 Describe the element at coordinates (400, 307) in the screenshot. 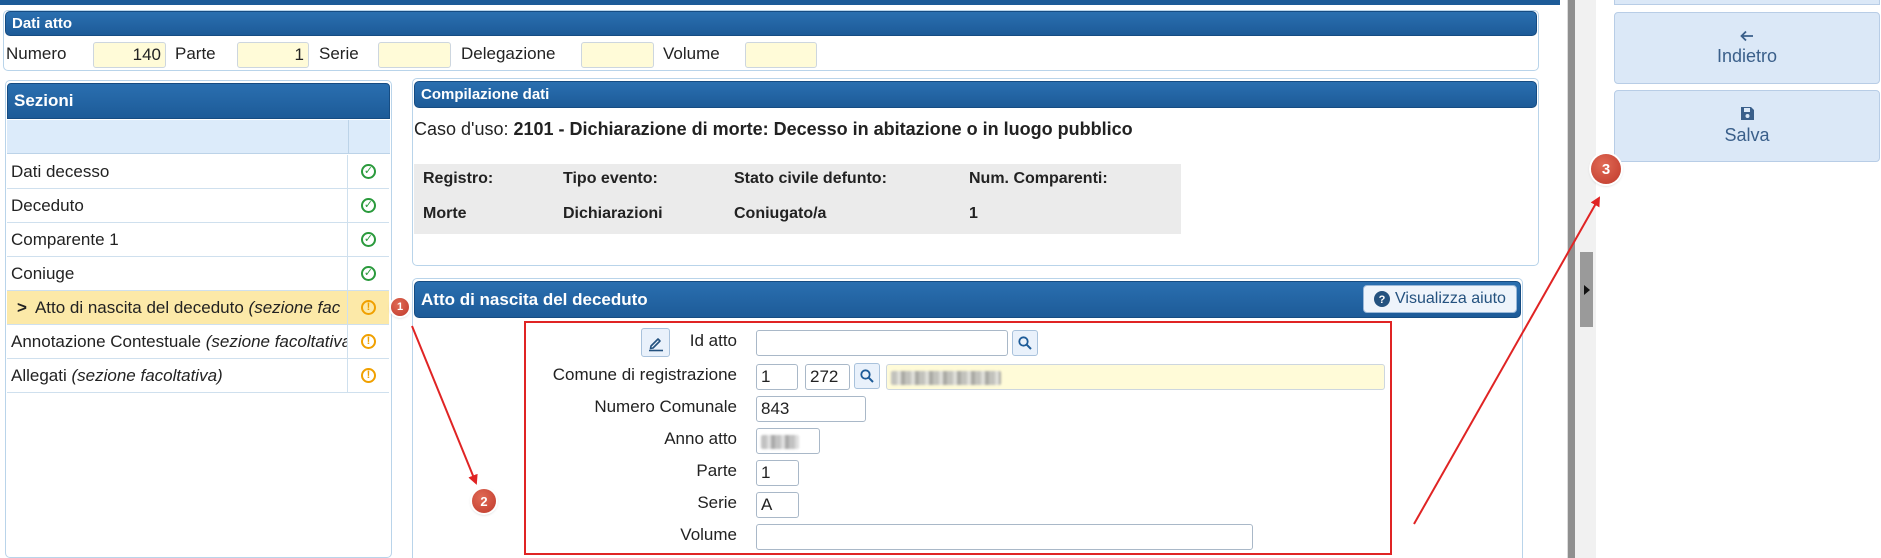

I see `annotation-badge-1: 1` at that location.